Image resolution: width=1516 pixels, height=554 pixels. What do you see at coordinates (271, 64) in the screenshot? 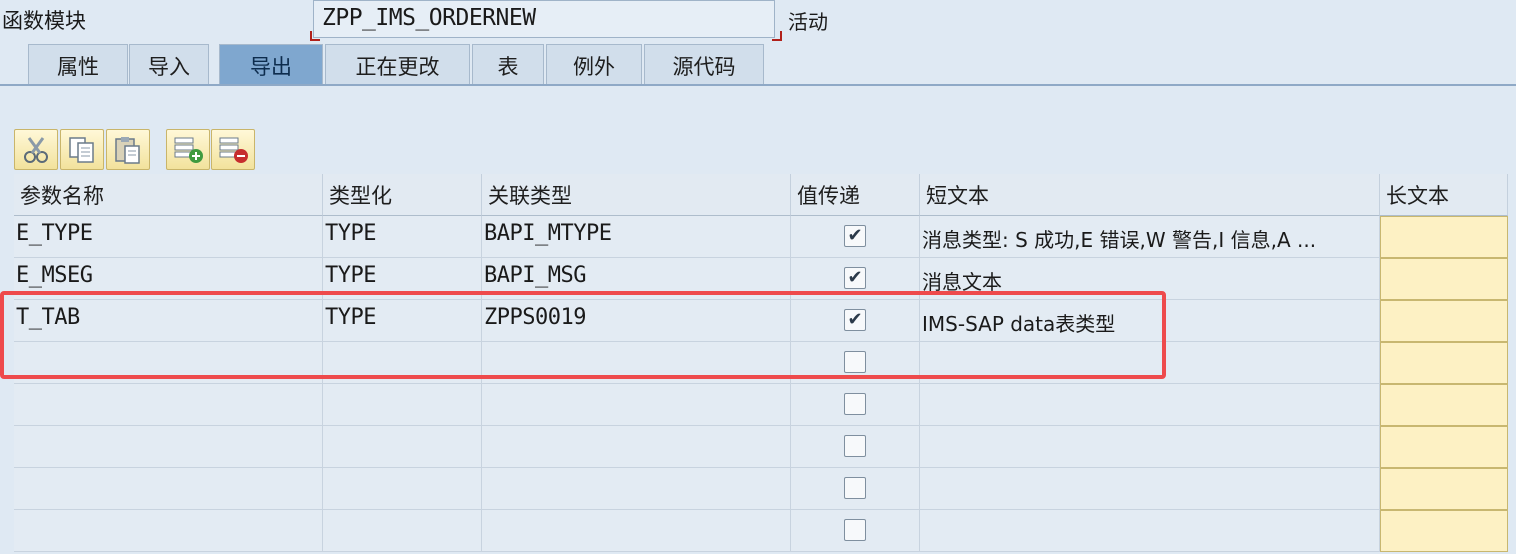
I see `tab-export: 导出` at bounding box center [271, 64].